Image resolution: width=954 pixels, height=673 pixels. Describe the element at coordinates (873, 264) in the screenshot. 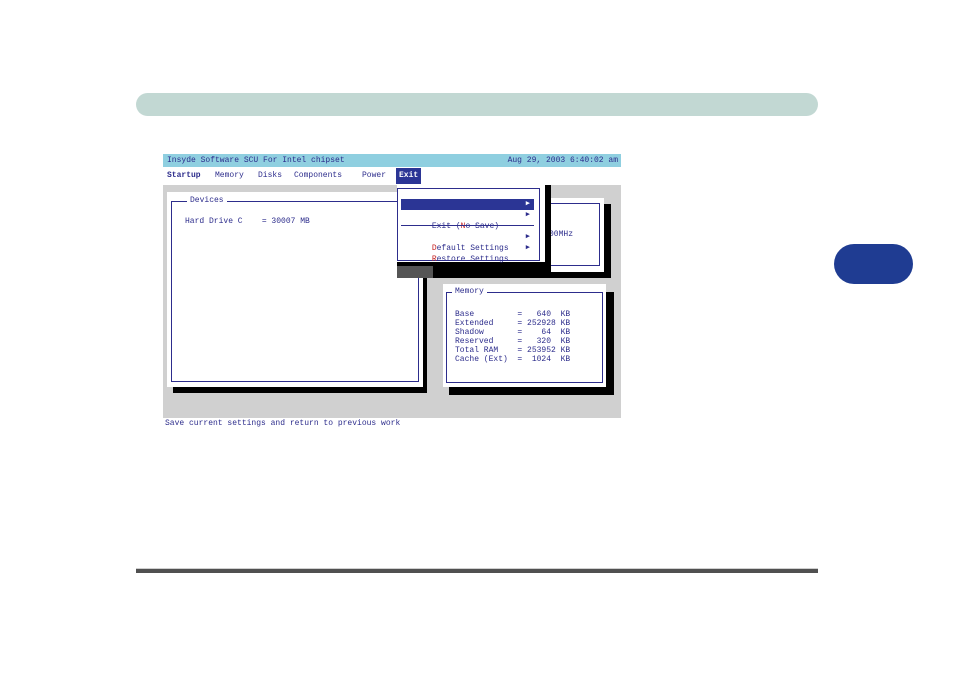

I see `chapter-side-tab` at that location.